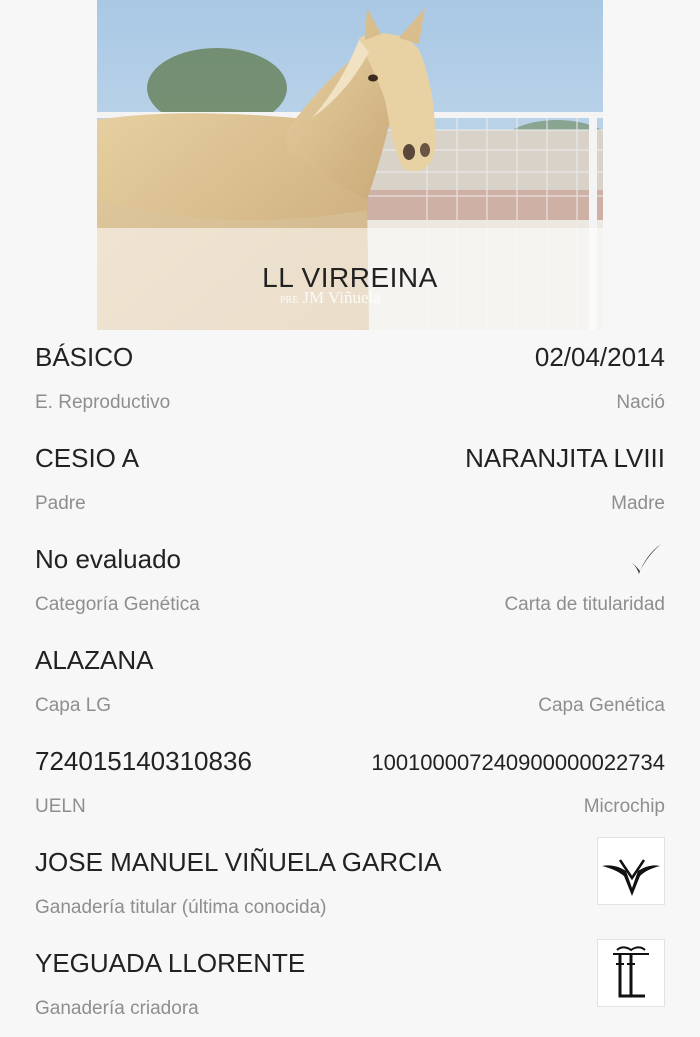 This screenshot has width=700, height=1037. I want to click on coat-lg-value: ALAZANA, so click(94, 660).